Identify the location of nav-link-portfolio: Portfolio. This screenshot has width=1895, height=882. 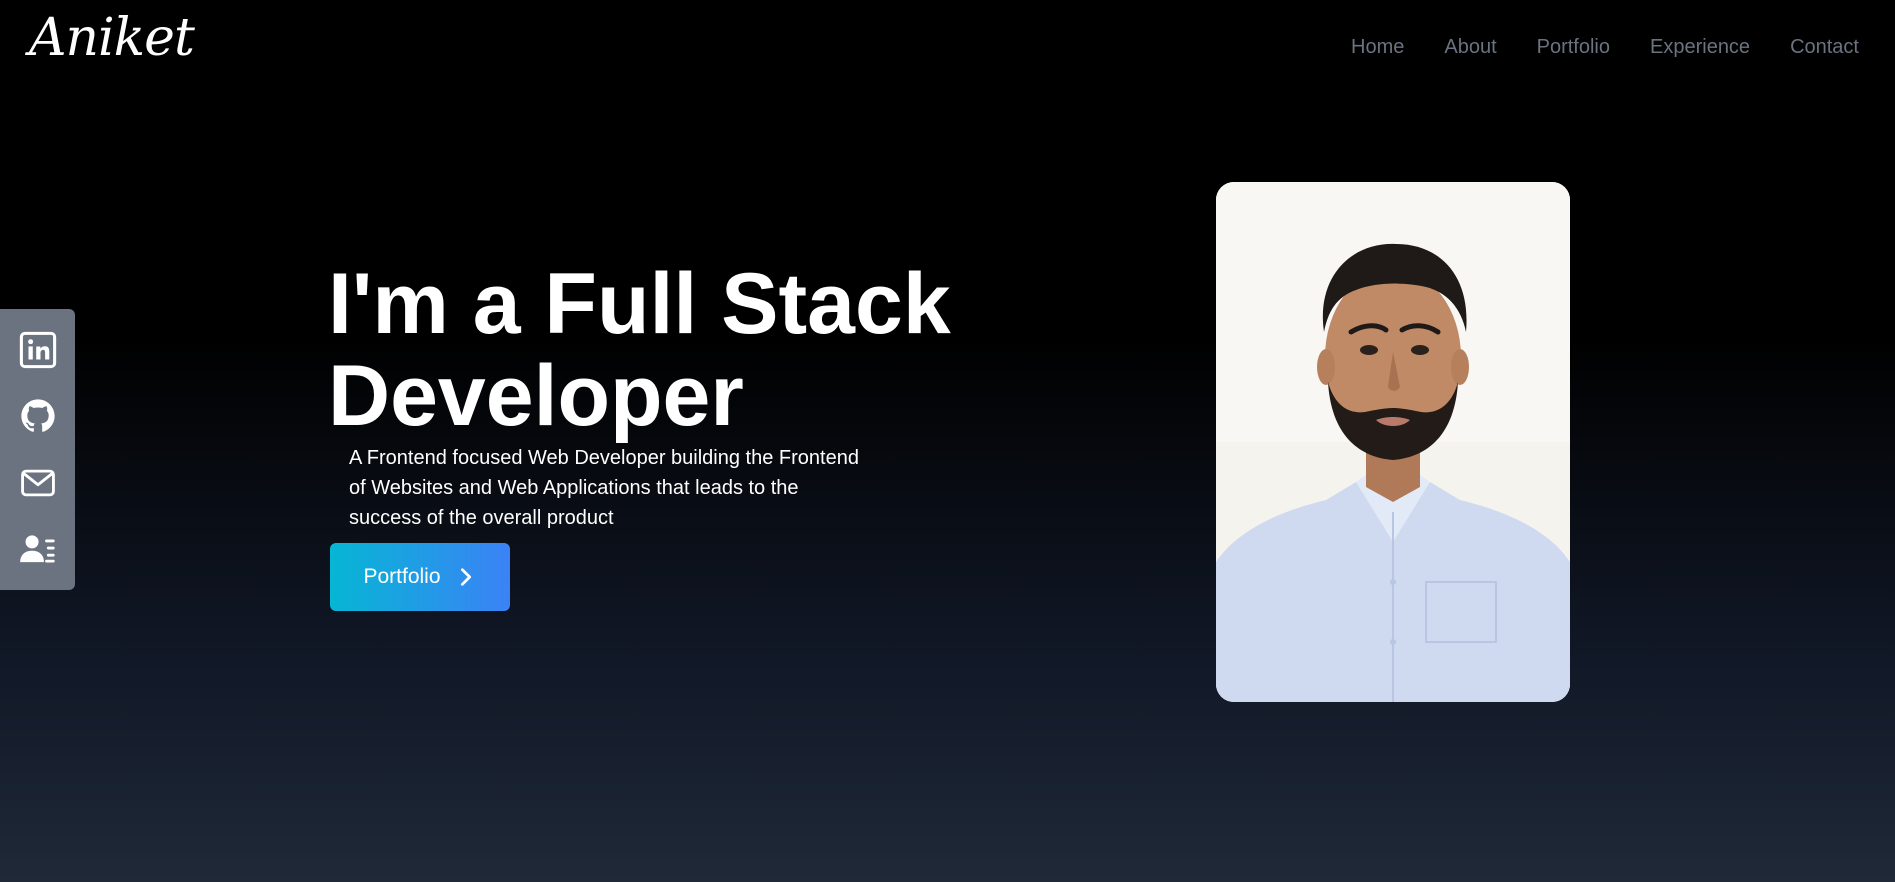
(1573, 47).